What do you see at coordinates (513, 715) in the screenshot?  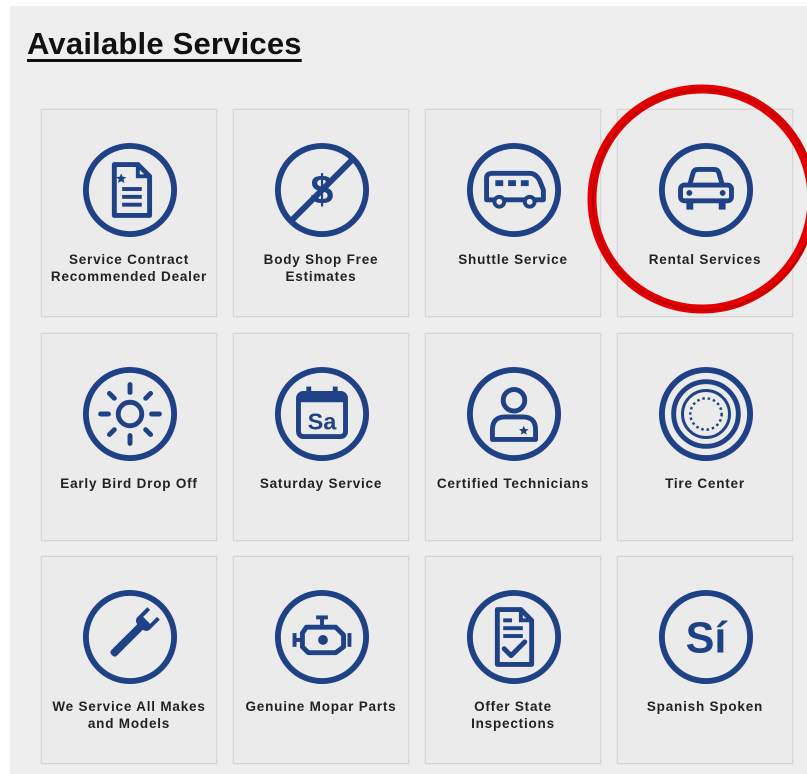 I see `service-label: Offer State Inspections` at bounding box center [513, 715].